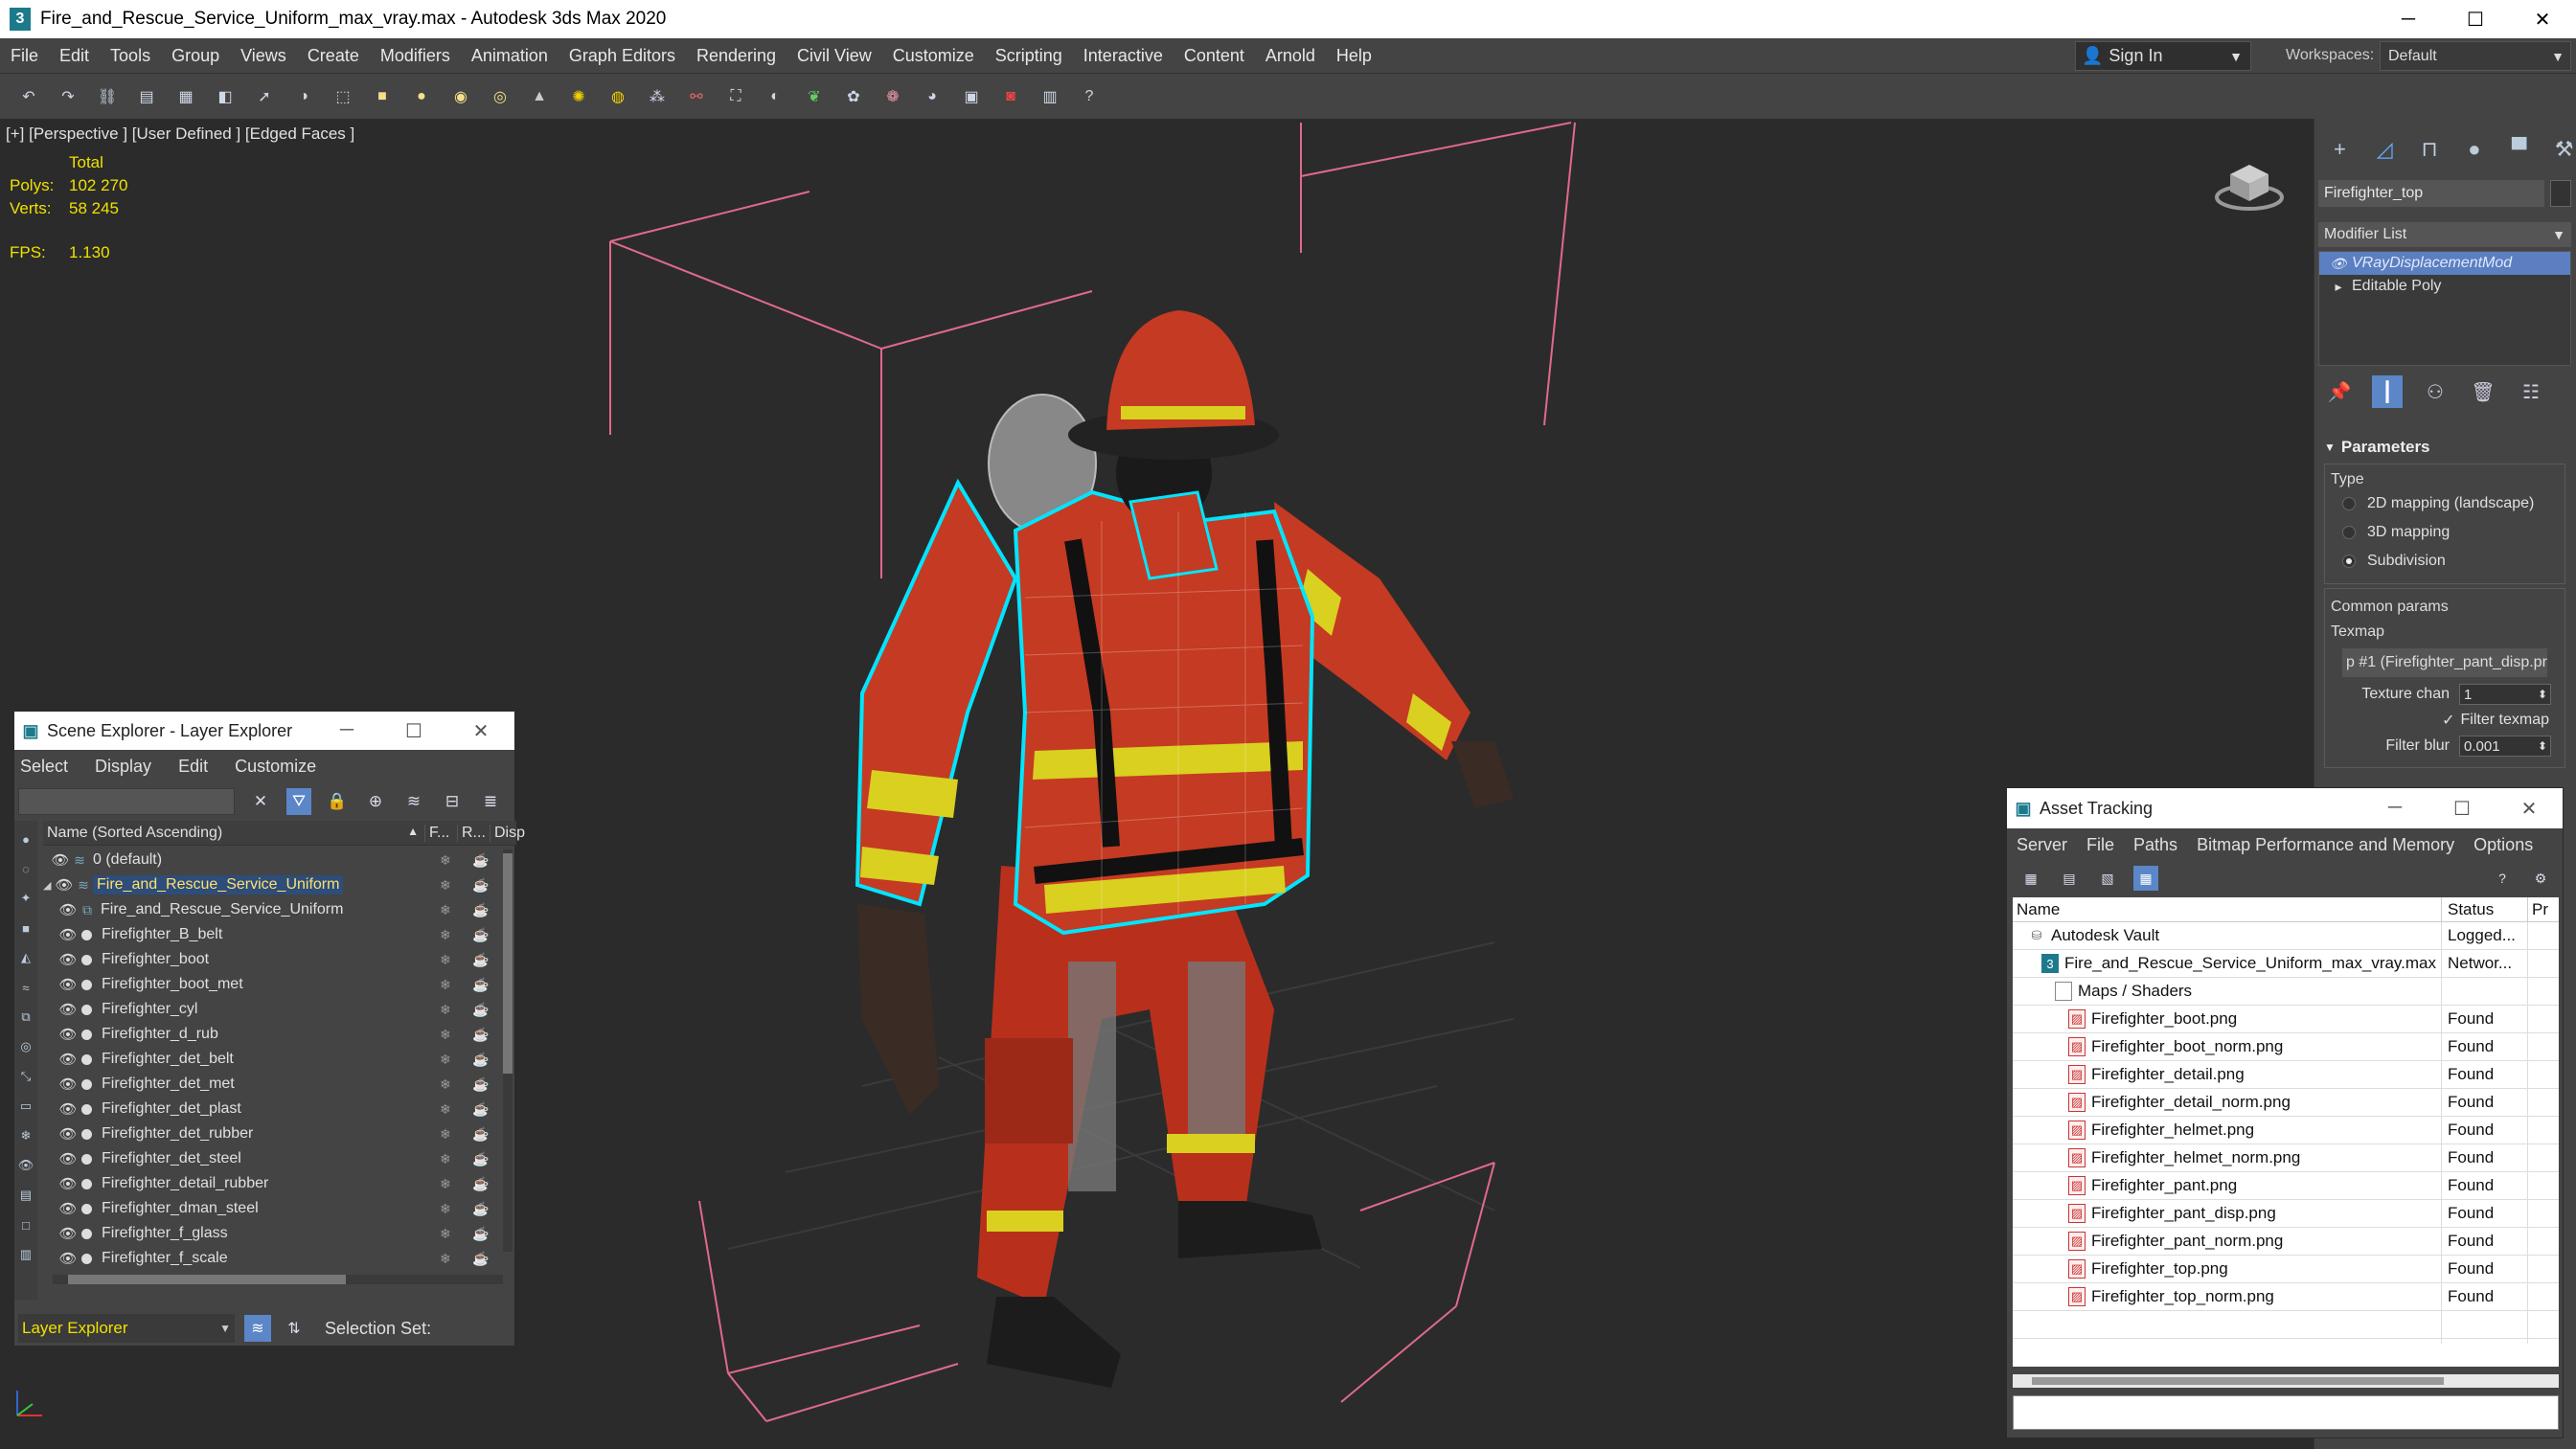 The width and height of the screenshot is (2576, 1449). Describe the element at coordinates (186, 96) in the screenshot. I see `bind-space-warp-icon: ▦` at that location.